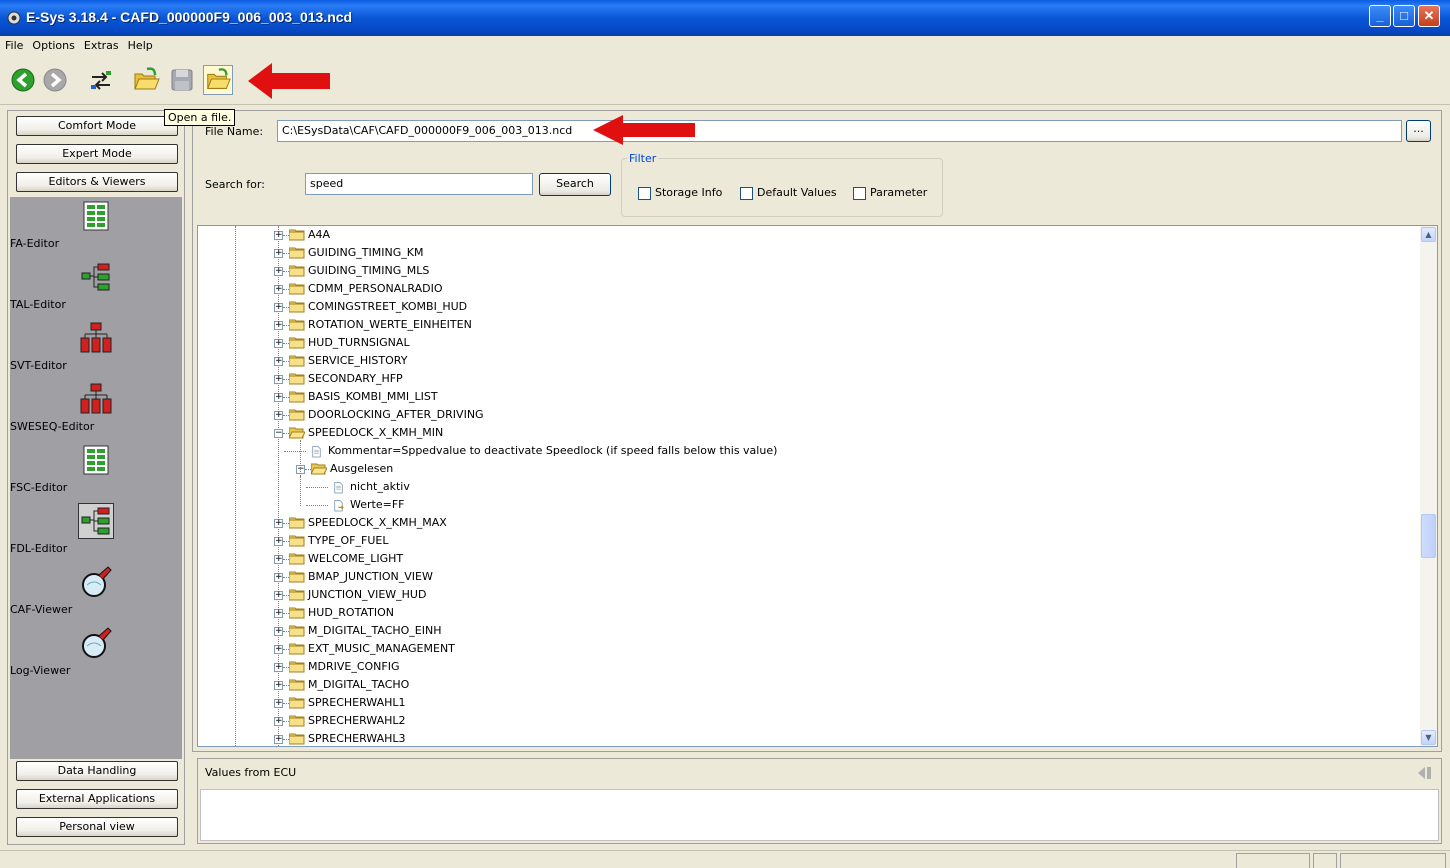  What do you see at coordinates (798, 541) in the screenshot?
I see `tree-folder-node: + TYPE_OF_FUEL` at bounding box center [798, 541].